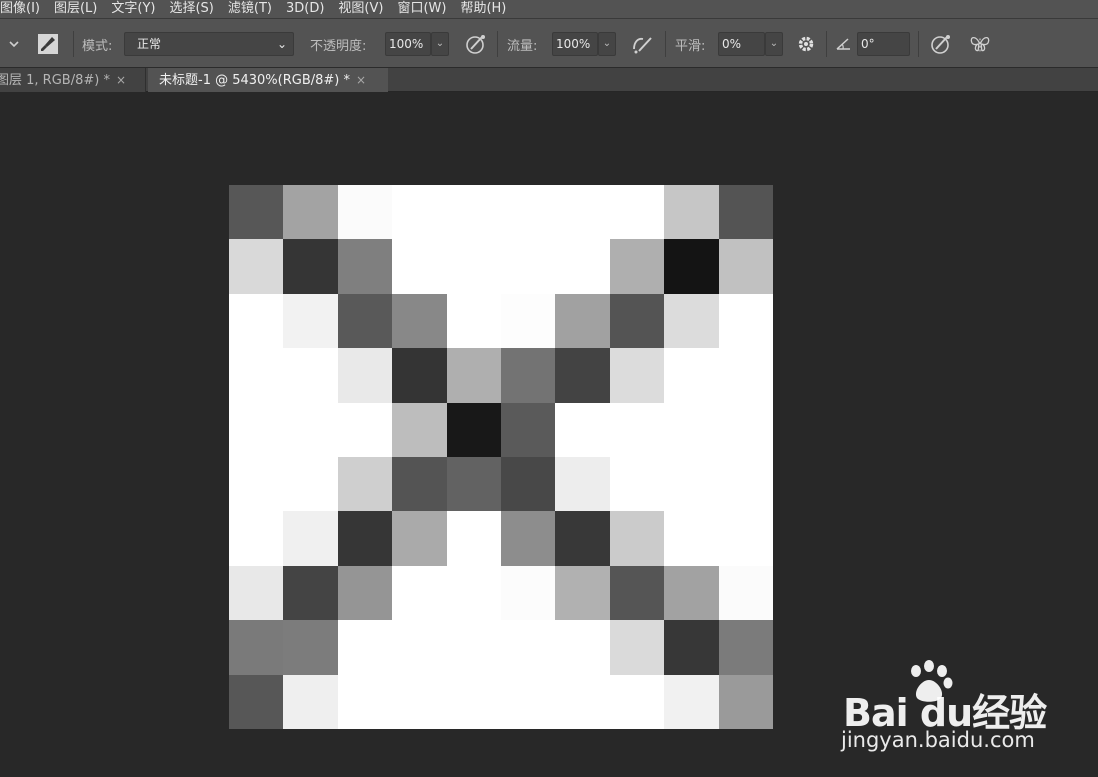  What do you see at coordinates (440, 44) in the screenshot?
I see `opacity-dropdown-chevron-down-icon: ⌄` at bounding box center [440, 44].